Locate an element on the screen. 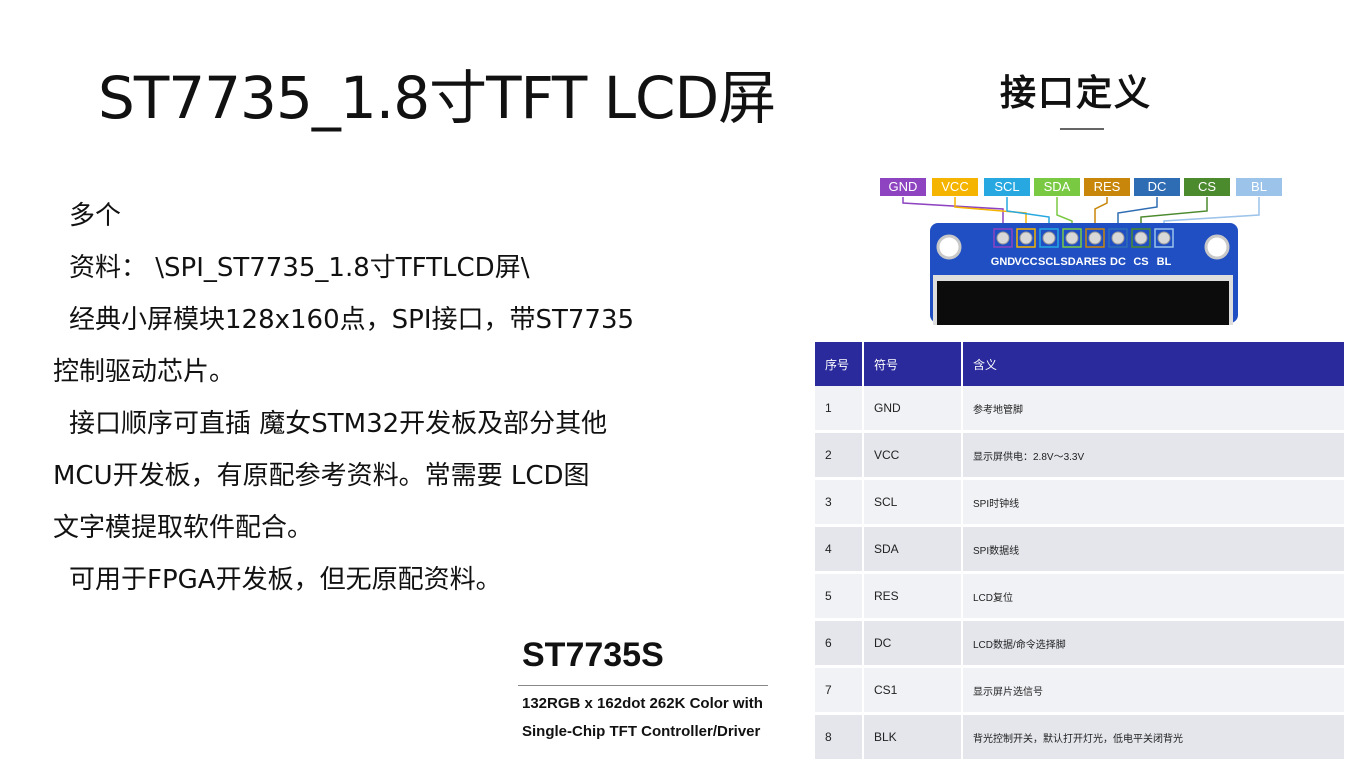 Image resolution: width=1361 pixels, height=762 pixels. pin-symbol: BLK is located at coordinates (913, 737).